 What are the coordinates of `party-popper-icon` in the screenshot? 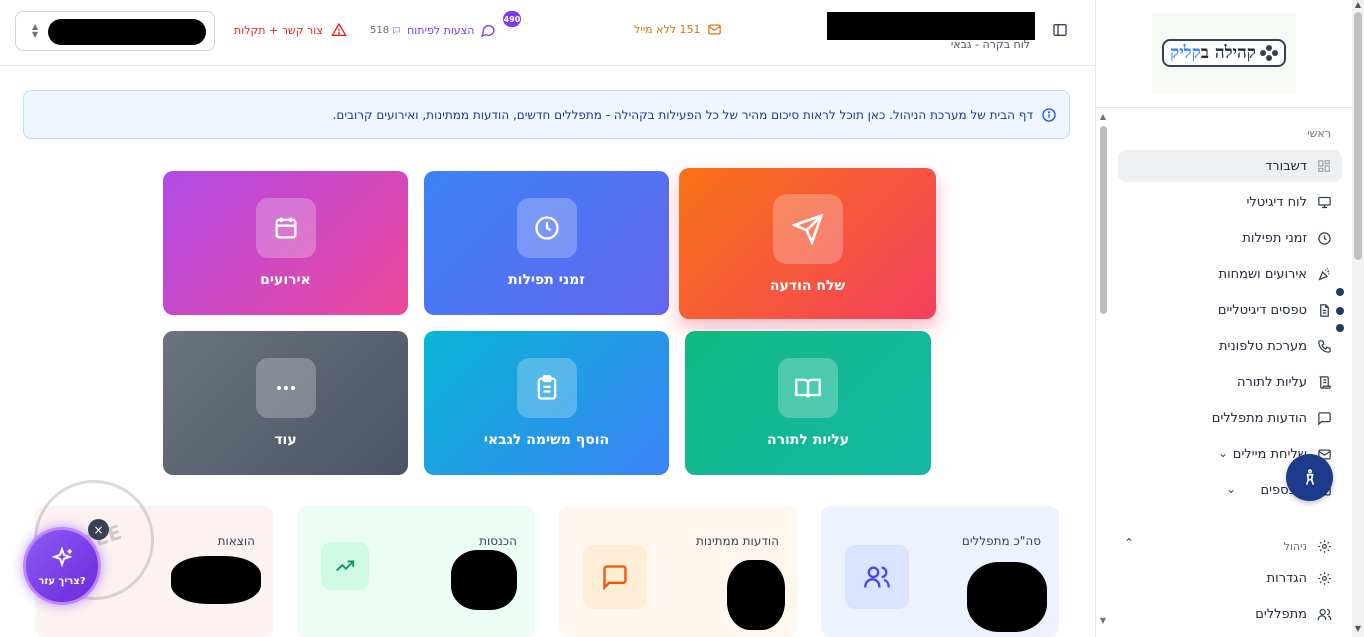 It's located at (1324, 274).